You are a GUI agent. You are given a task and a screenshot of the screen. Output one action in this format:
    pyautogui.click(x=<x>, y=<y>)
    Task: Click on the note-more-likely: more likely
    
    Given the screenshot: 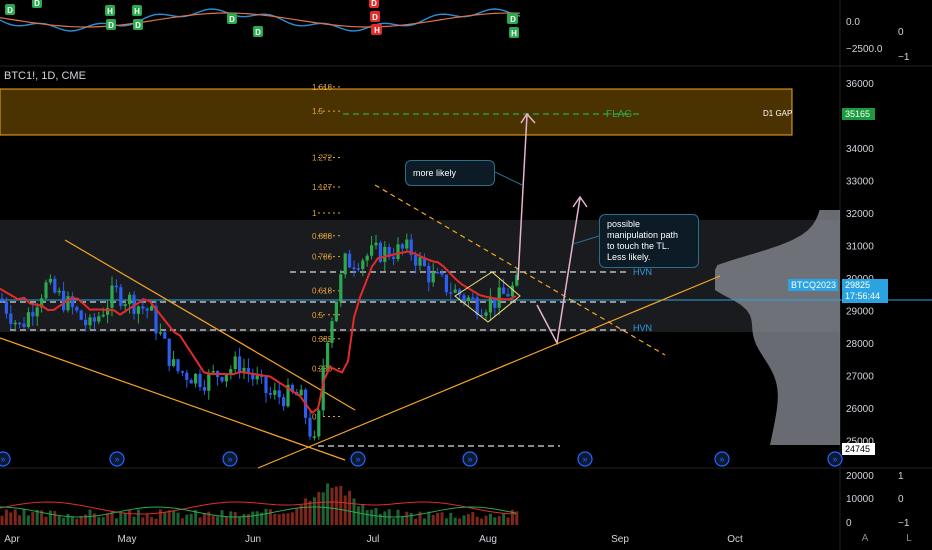 What is the action you would take?
    pyautogui.click(x=450, y=173)
    